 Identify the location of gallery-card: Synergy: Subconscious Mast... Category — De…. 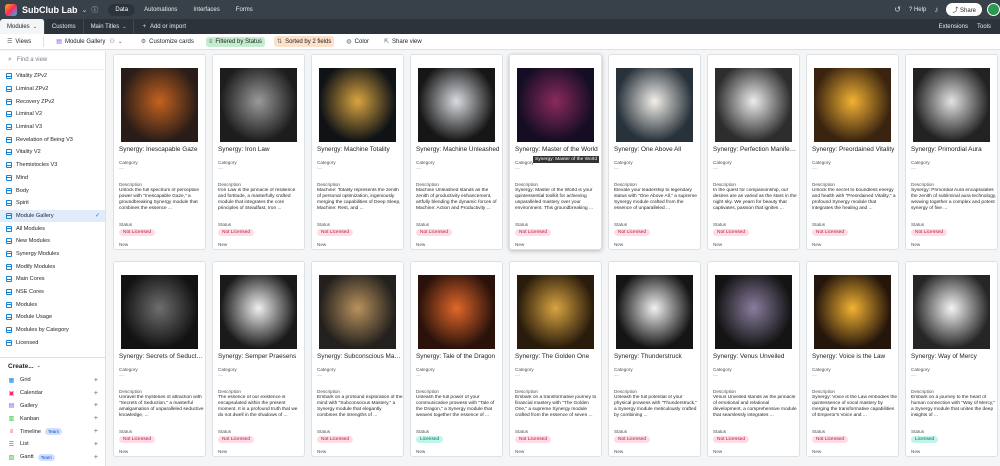
(357, 359).